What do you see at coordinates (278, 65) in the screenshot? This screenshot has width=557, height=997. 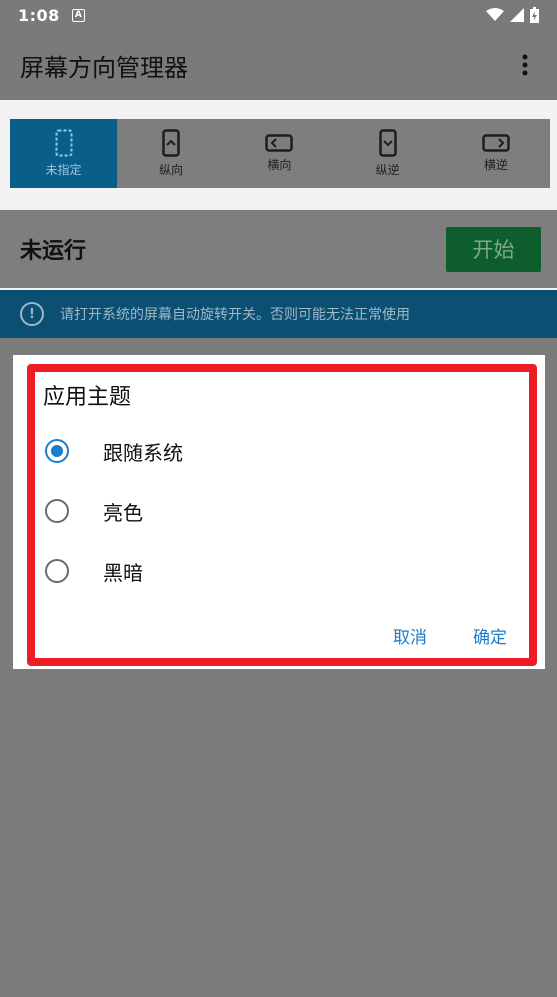 I see `app-bar: 屏幕方向管理器` at bounding box center [278, 65].